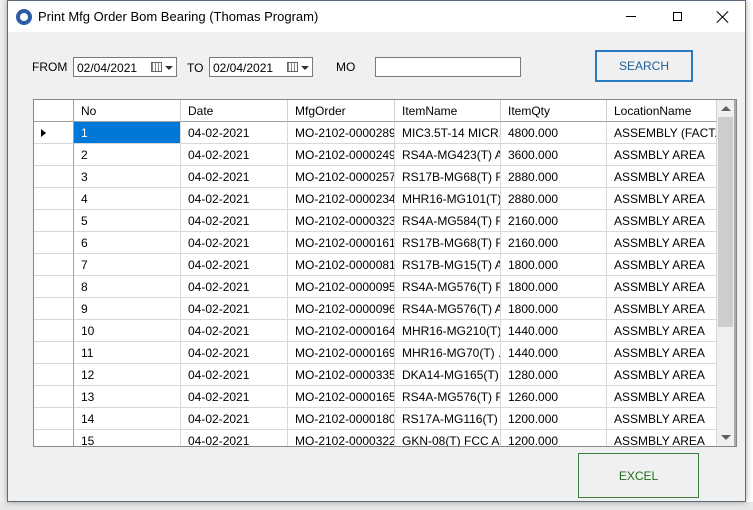  What do you see at coordinates (127, 221) in the screenshot?
I see `table-cell-col-no: 5` at bounding box center [127, 221].